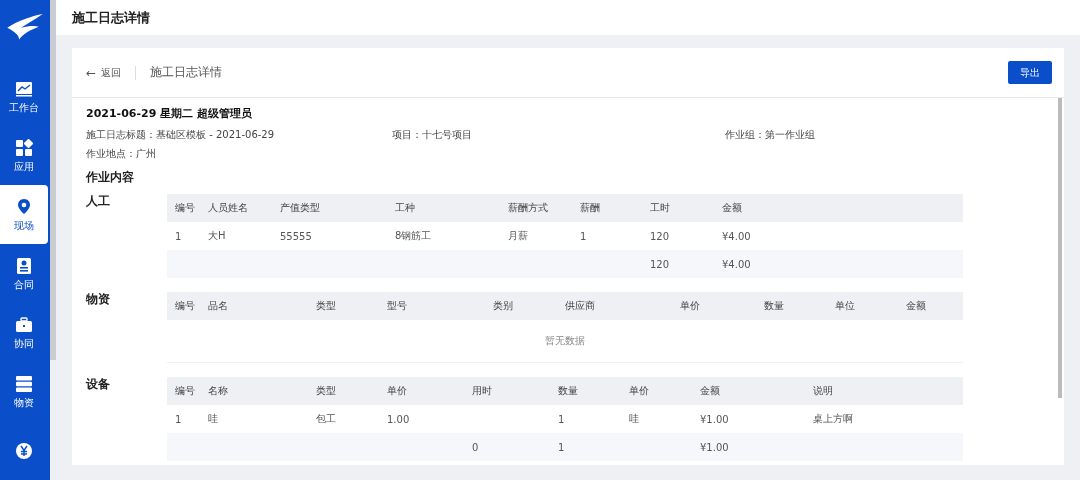  Describe the element at coordinates (239, 135) in the screenshot. I see `info-field: 施工日志标题：基础区模板 - 2021-06-29` at that location.